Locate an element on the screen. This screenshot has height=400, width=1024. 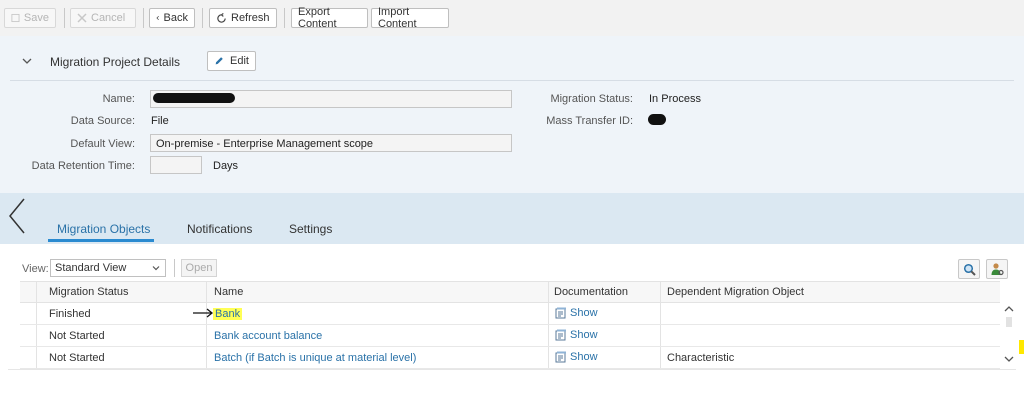
tab-notifications: Notifications is located at coordinates (219, 229).